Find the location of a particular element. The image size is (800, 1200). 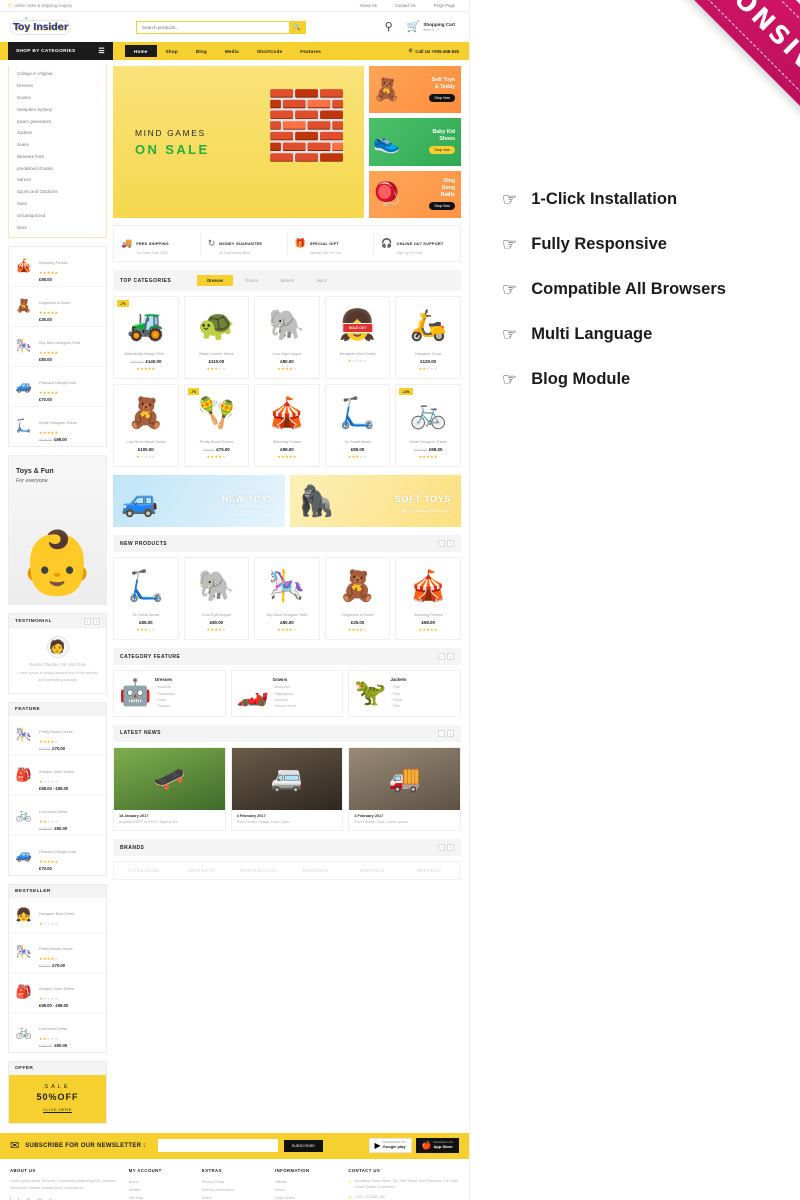

promo-banner: 🚙 NEW TOYS Best Toys Are Shipped is located at coordinates (199, 501).